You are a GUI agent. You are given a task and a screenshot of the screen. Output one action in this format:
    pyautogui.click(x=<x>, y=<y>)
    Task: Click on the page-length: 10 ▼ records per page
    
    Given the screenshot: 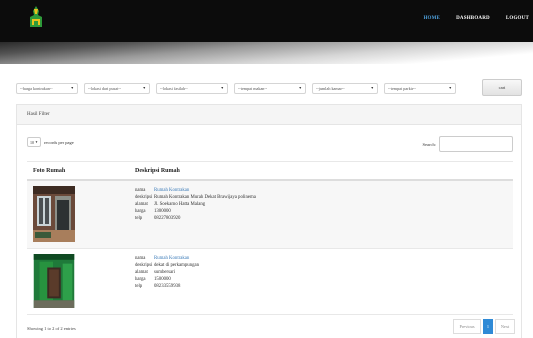 What is the action you would take?
    pyautogui.click(x=50, y=142)
    